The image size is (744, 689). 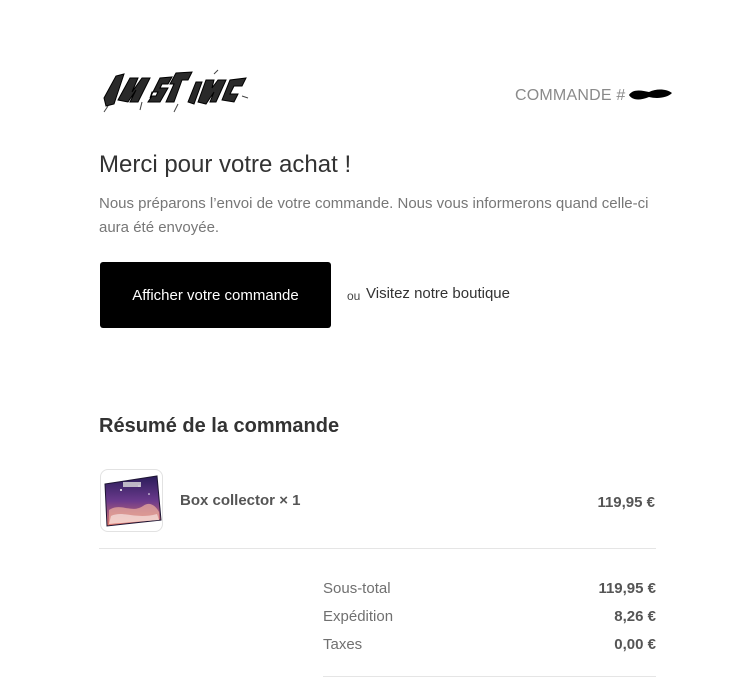 I want to click on view-order-button: Afficher votre commande, so click(x=215, y=295).